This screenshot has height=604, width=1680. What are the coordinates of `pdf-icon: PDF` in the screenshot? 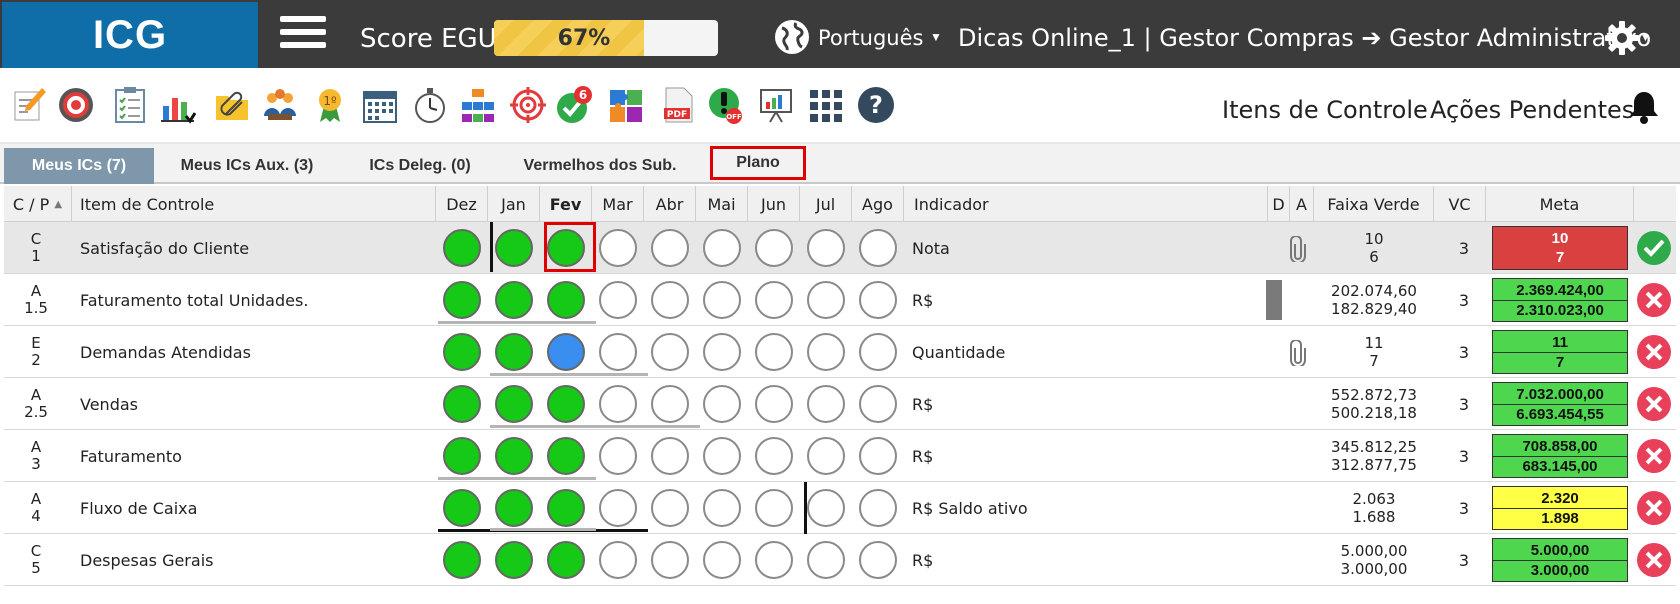 It's located at (678, 105).